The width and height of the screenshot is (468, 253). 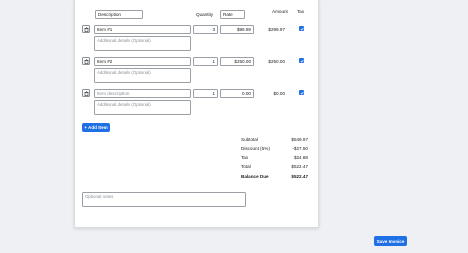 What do you see at coordinates (237, 93) in the screenshot?
I see `item-rate-input: 0.00` at bounding box center [237, 93].